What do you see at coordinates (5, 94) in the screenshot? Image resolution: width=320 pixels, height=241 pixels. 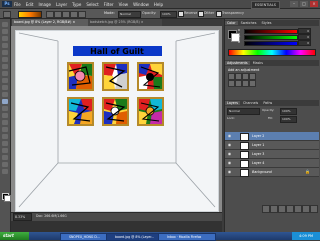 I see `eraser-tool-icon` at bounding box center [5, 94].